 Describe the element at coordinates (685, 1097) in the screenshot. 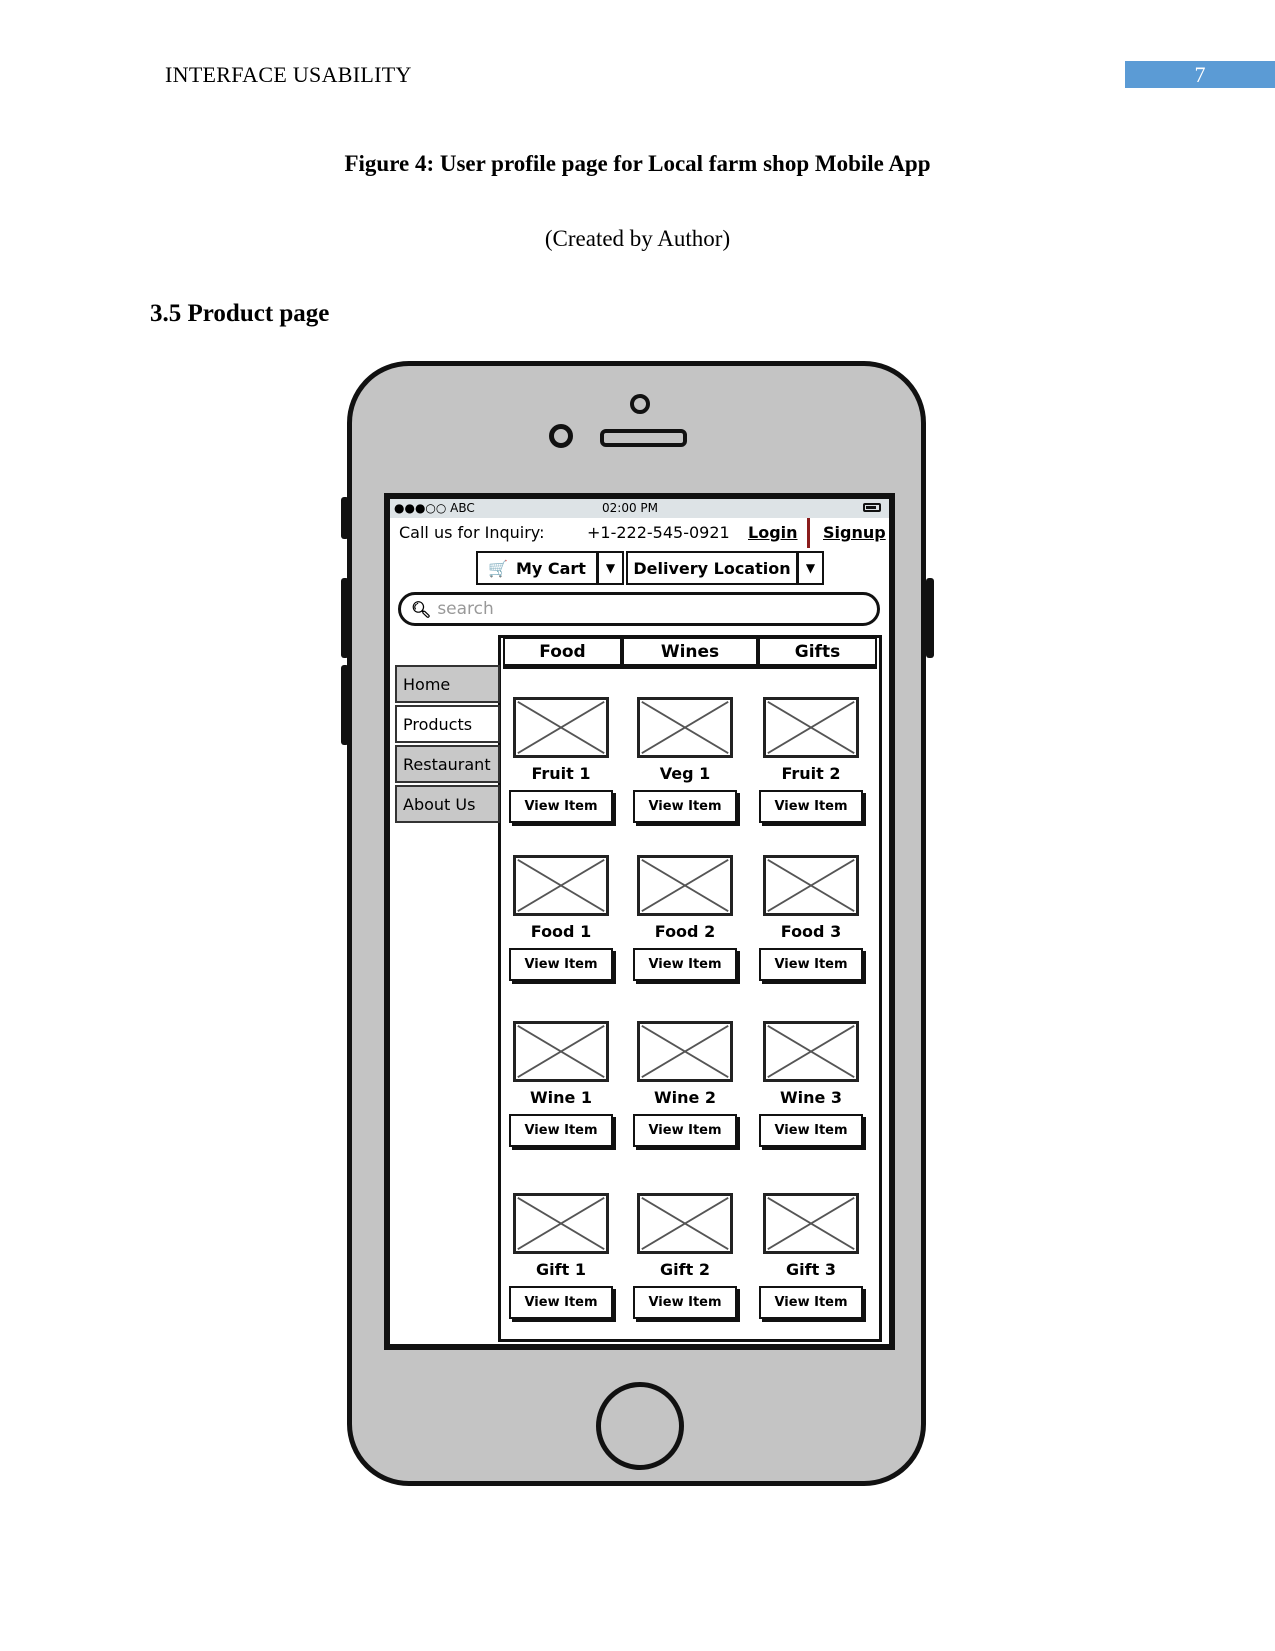

I see `product-name: Wine 2` at that location.